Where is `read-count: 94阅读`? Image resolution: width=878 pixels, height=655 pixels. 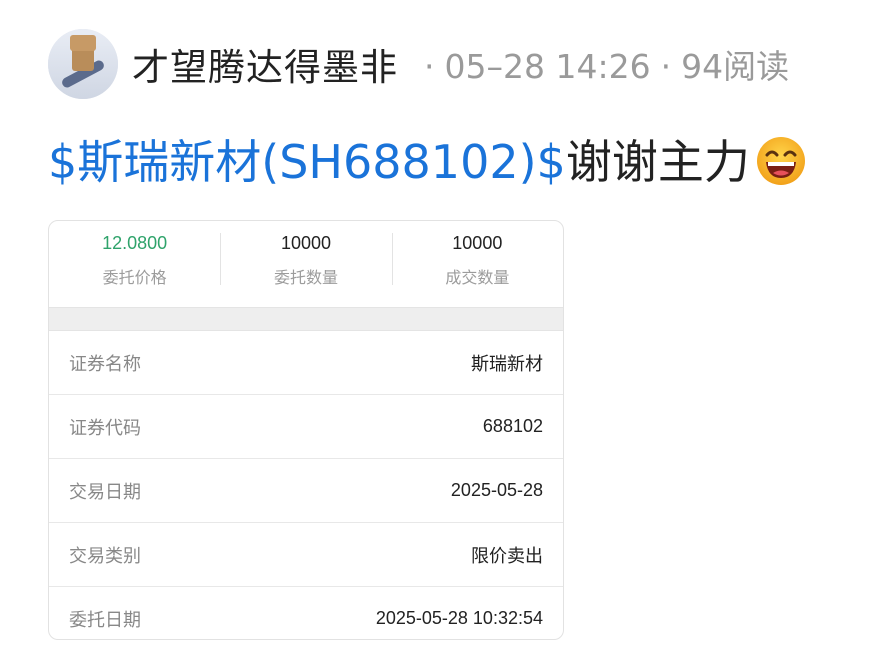 read-count: 94阅读 is located at coordinates (735, 66).